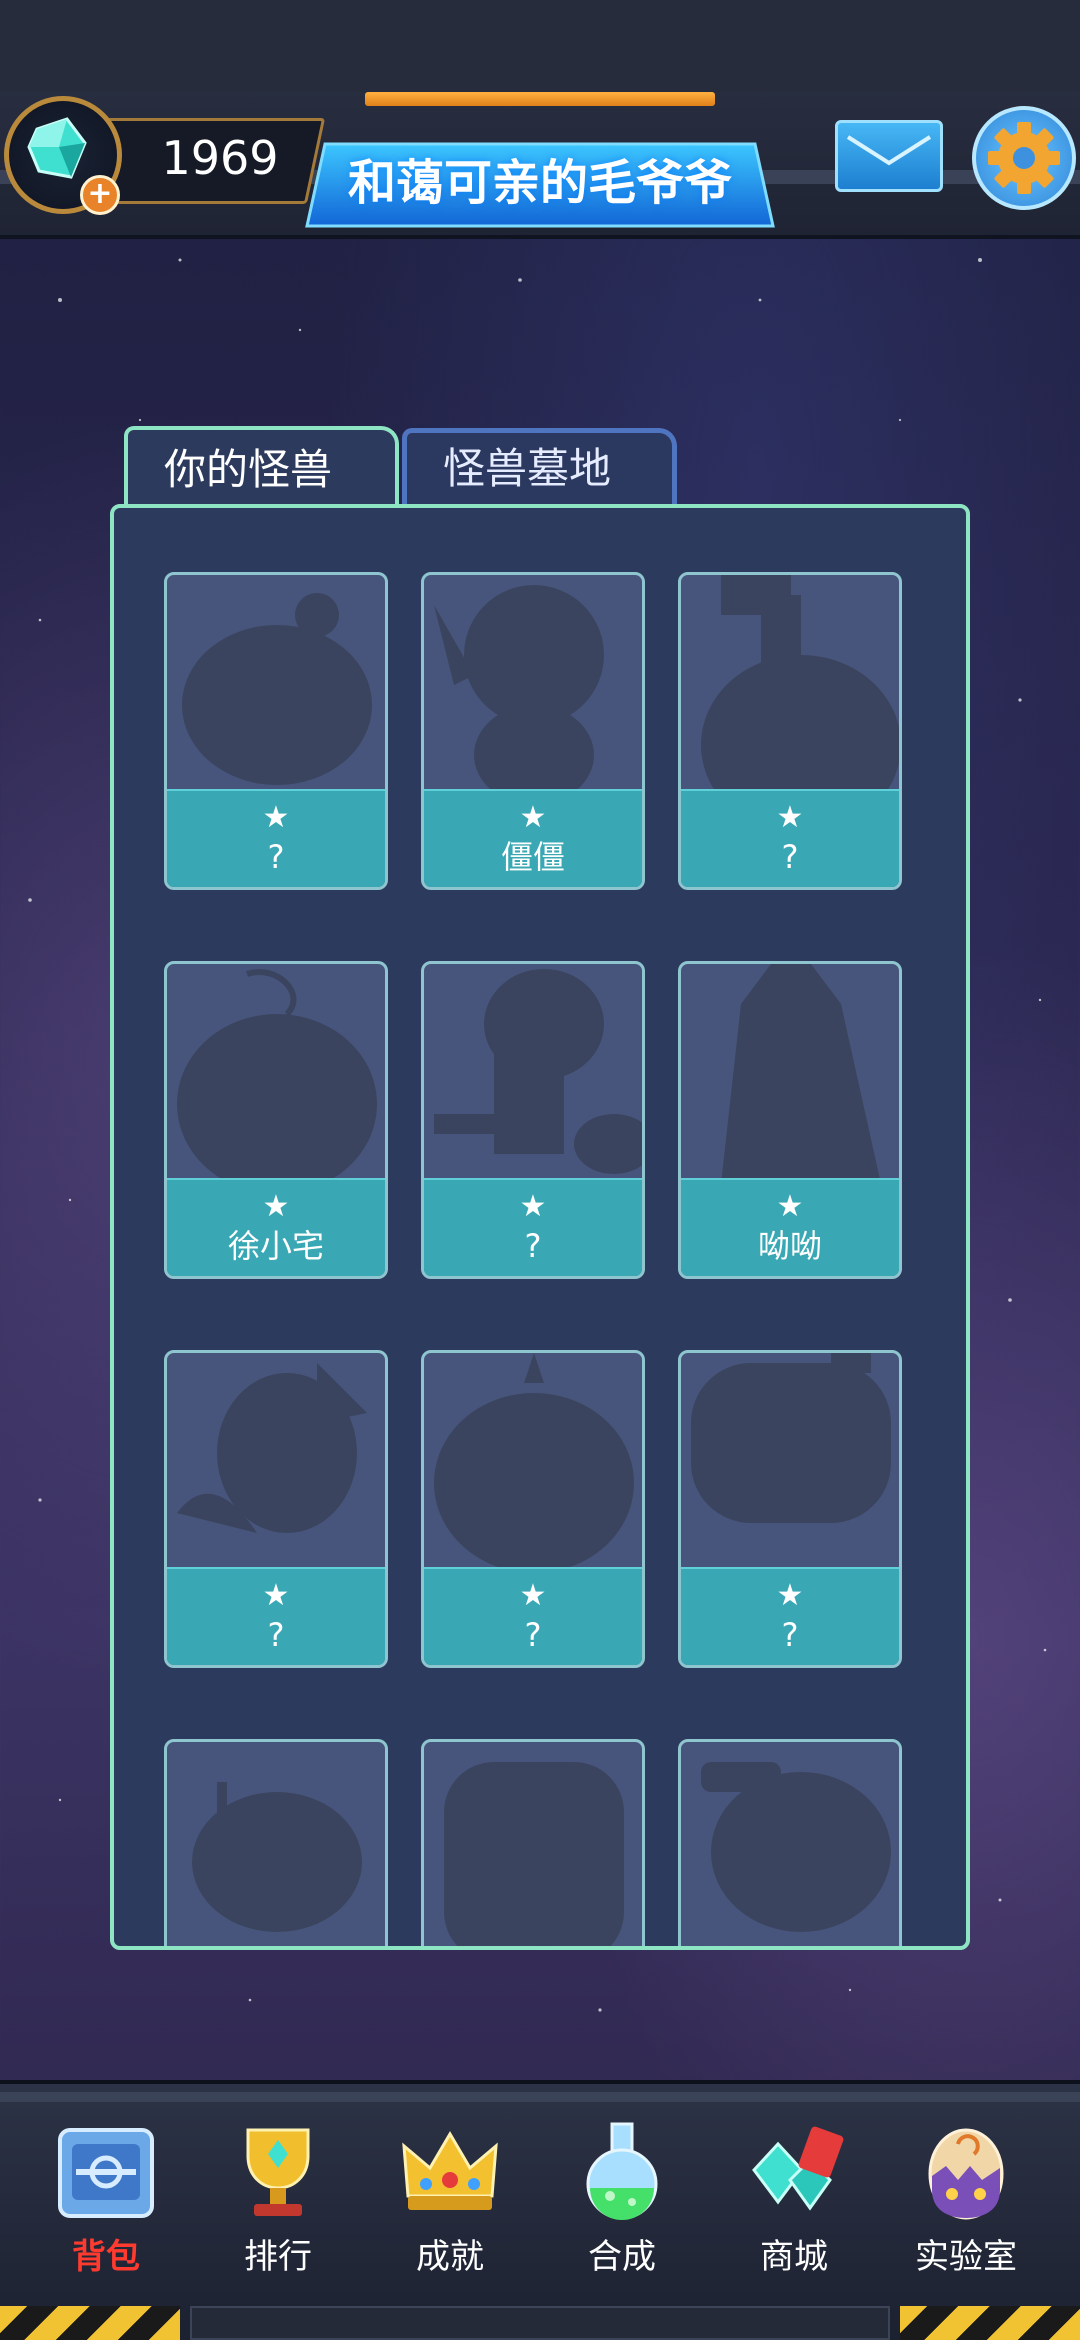 This screenshot has height=2340, width=1080. What do you see at coordinates (540, 99) in the screenshot?
I see `header-accent-bar` at bounding box center [540, 99].